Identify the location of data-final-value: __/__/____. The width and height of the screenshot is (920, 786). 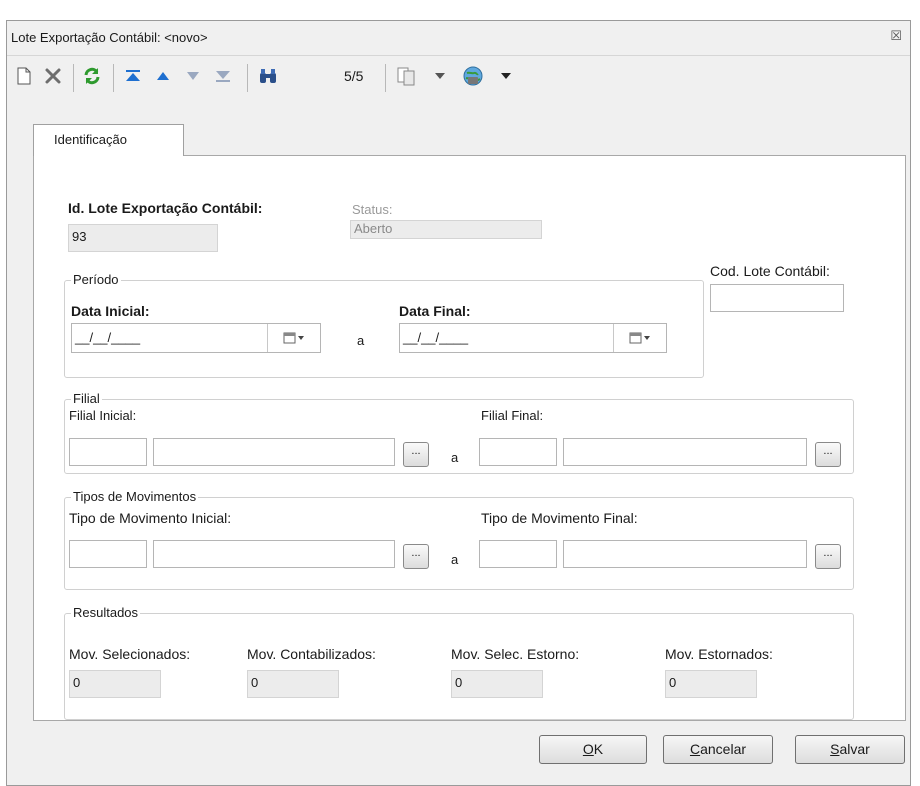
(436, 337).